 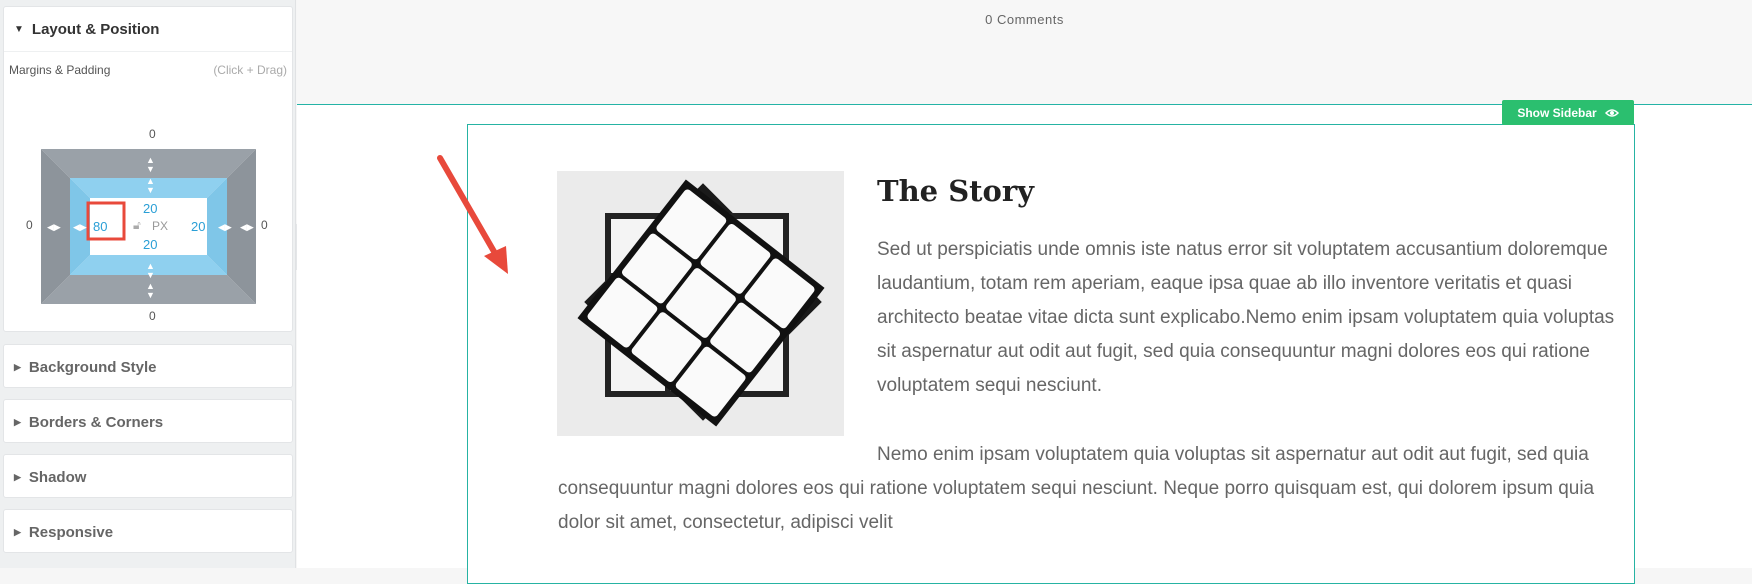 I want to click on margin-left-value: 0, so click(x=29, y=225).